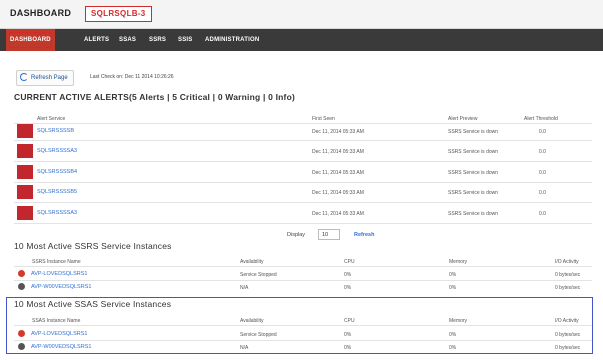  Describe the element at coordinates (61, 287) in the screenshot. I see `ssrs-instance-link: AVP-W00VEDSQLSRS1` at that location.